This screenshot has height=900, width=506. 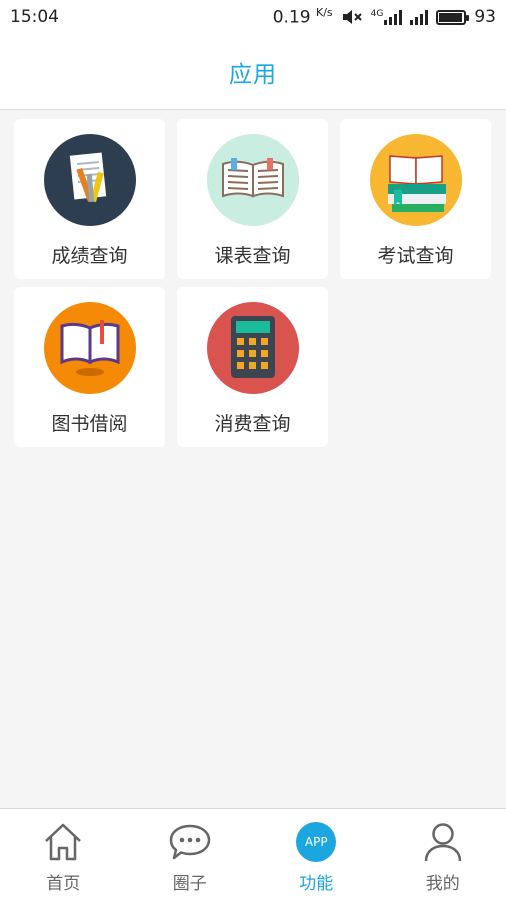 I want to click on app-schedule-query: 课表查询, so click(x=252, y=199).